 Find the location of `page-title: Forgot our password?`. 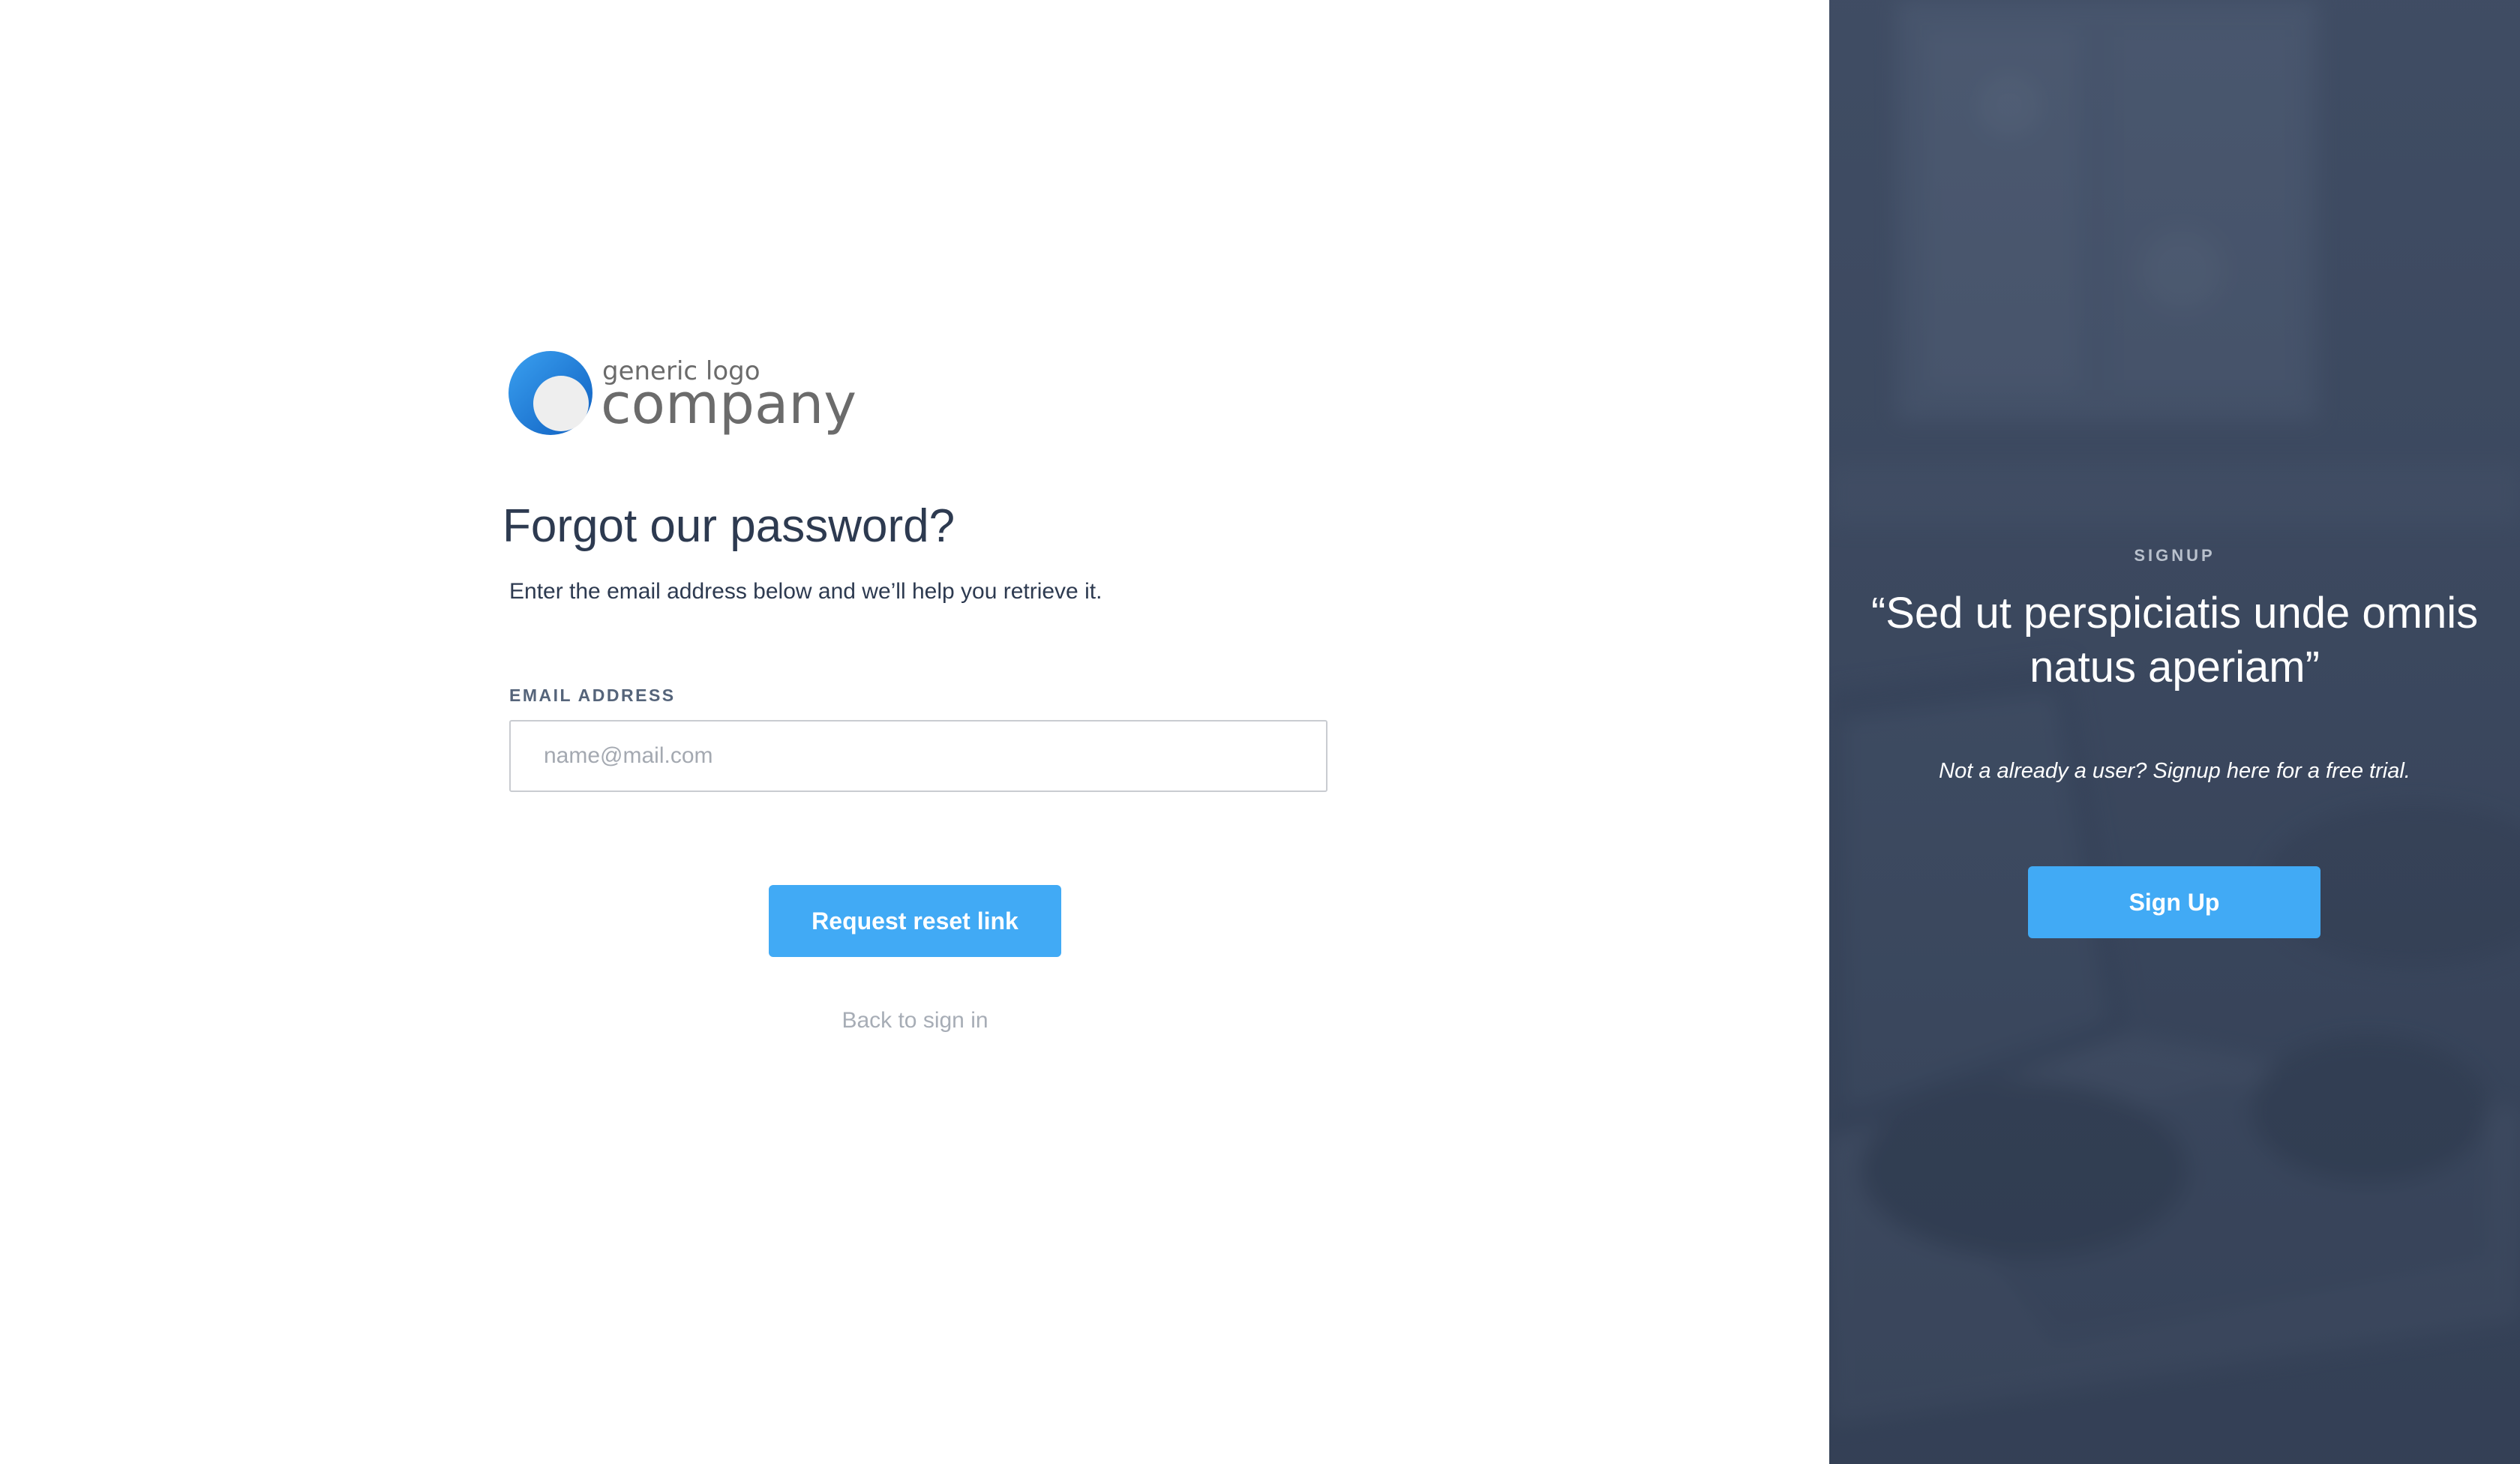

page-title: Forgot our password? is located at coordinates (729, 526).